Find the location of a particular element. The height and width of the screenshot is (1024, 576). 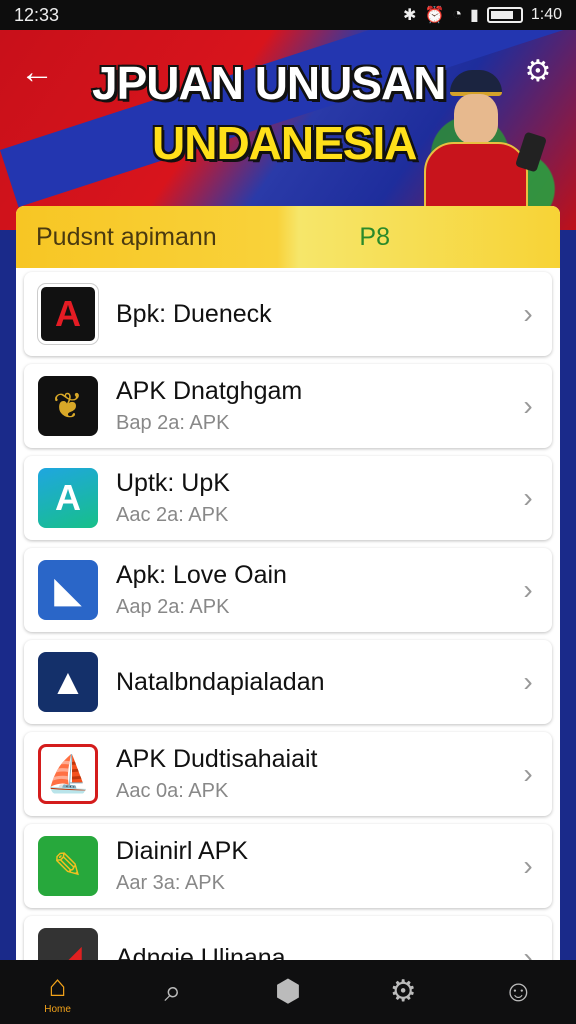

officer-cap is located at coordinates (476, 83).